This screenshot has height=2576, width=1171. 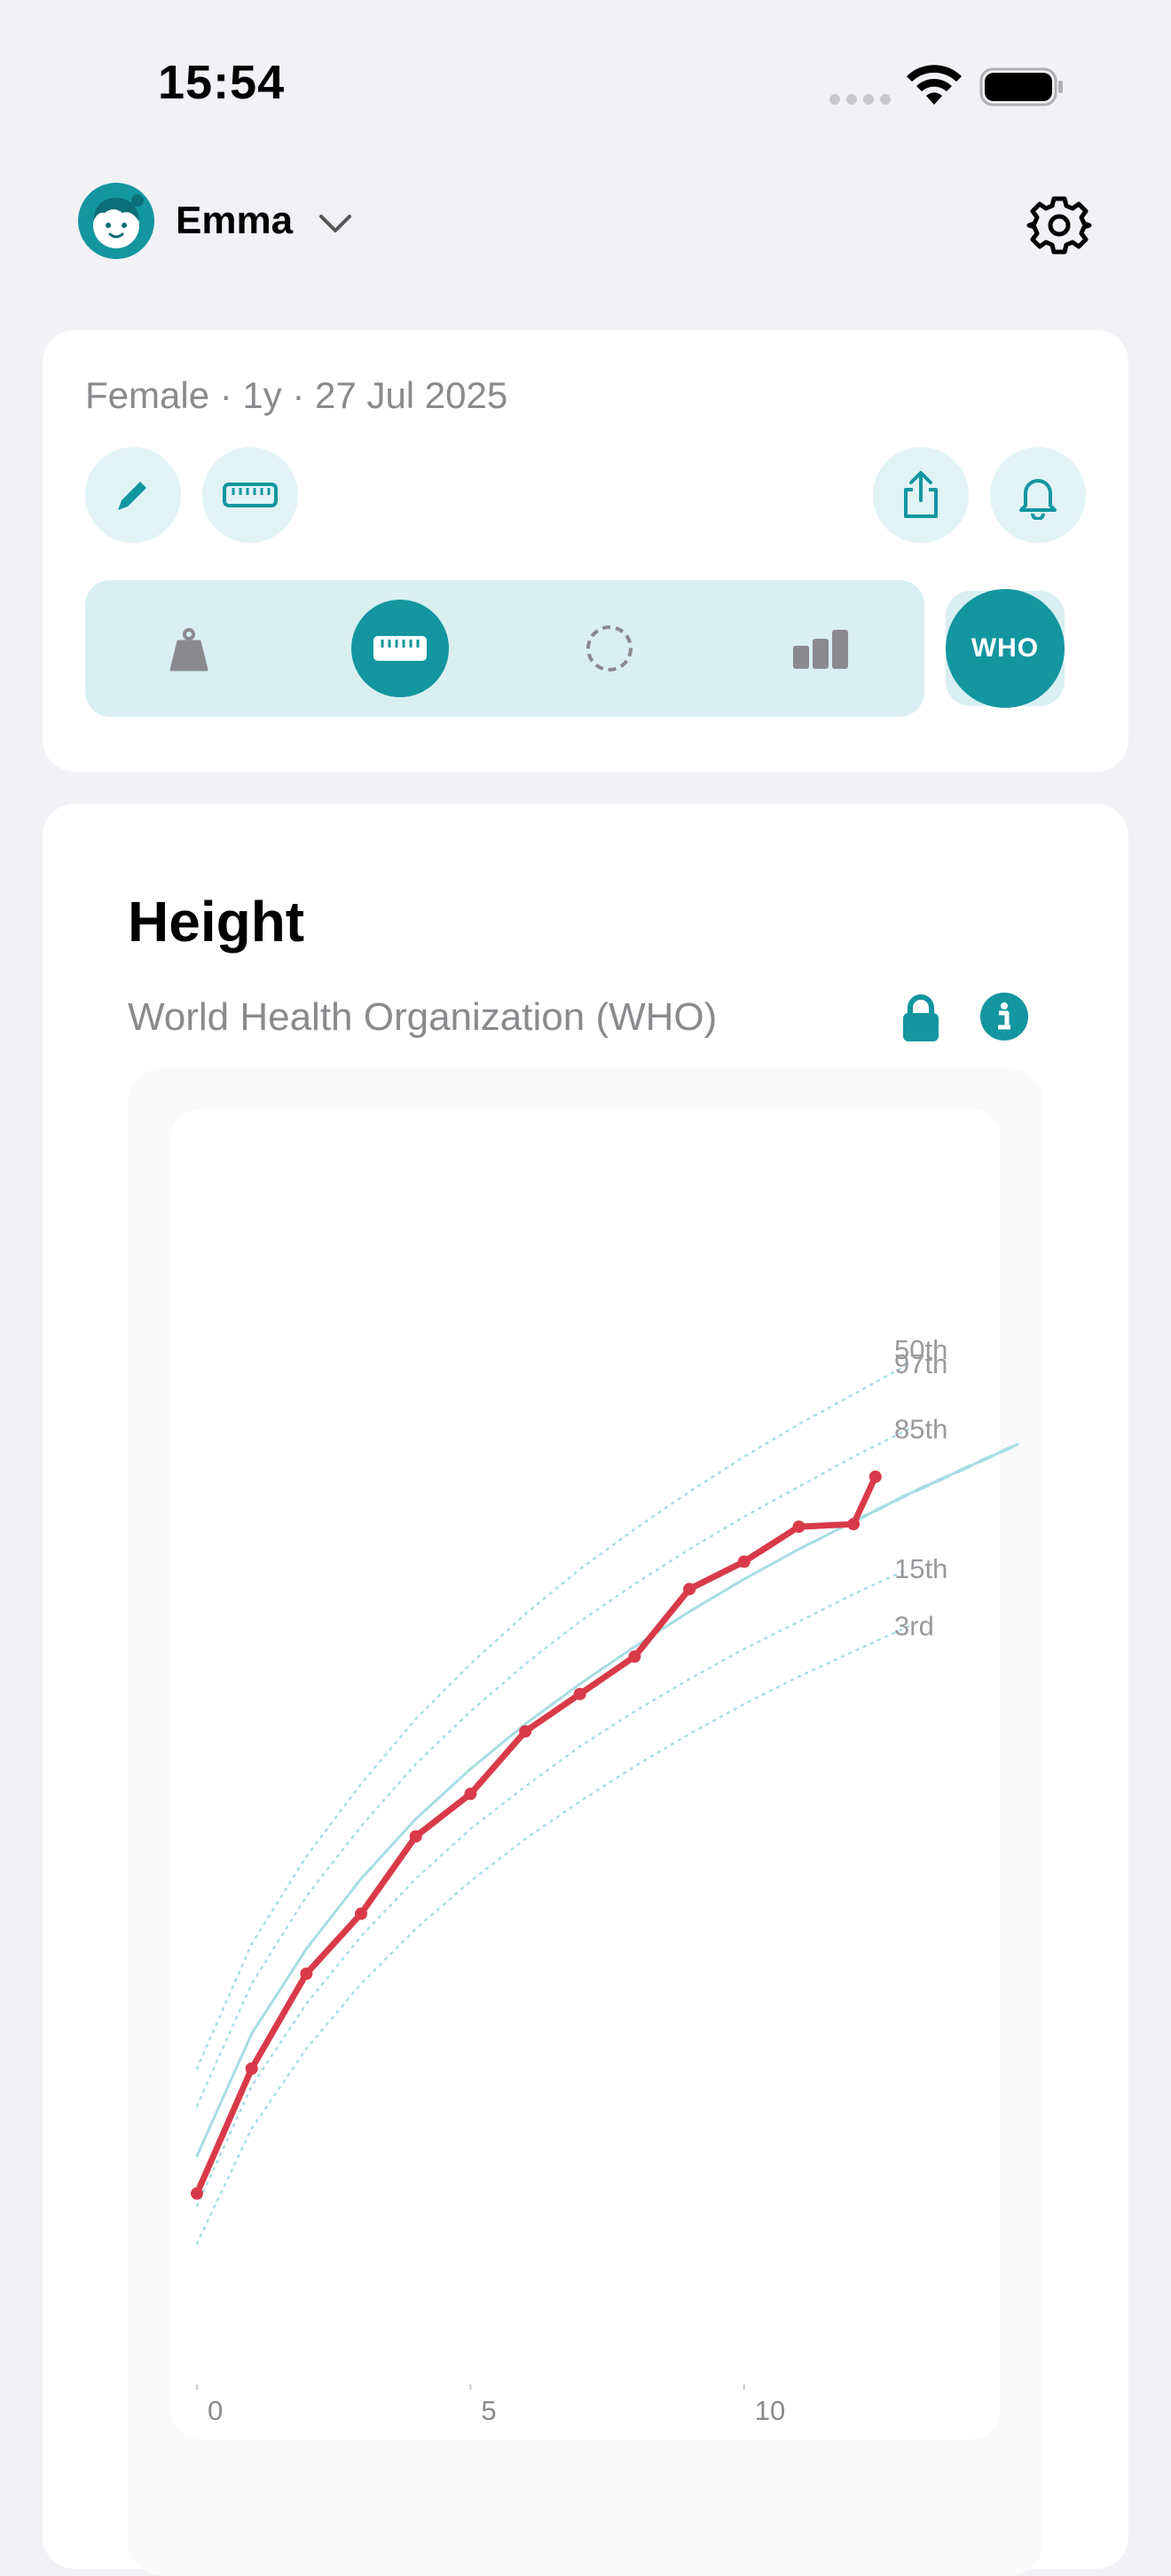 I want to click on percentile-label-50th: 50th, so click(x=920, y=1349).